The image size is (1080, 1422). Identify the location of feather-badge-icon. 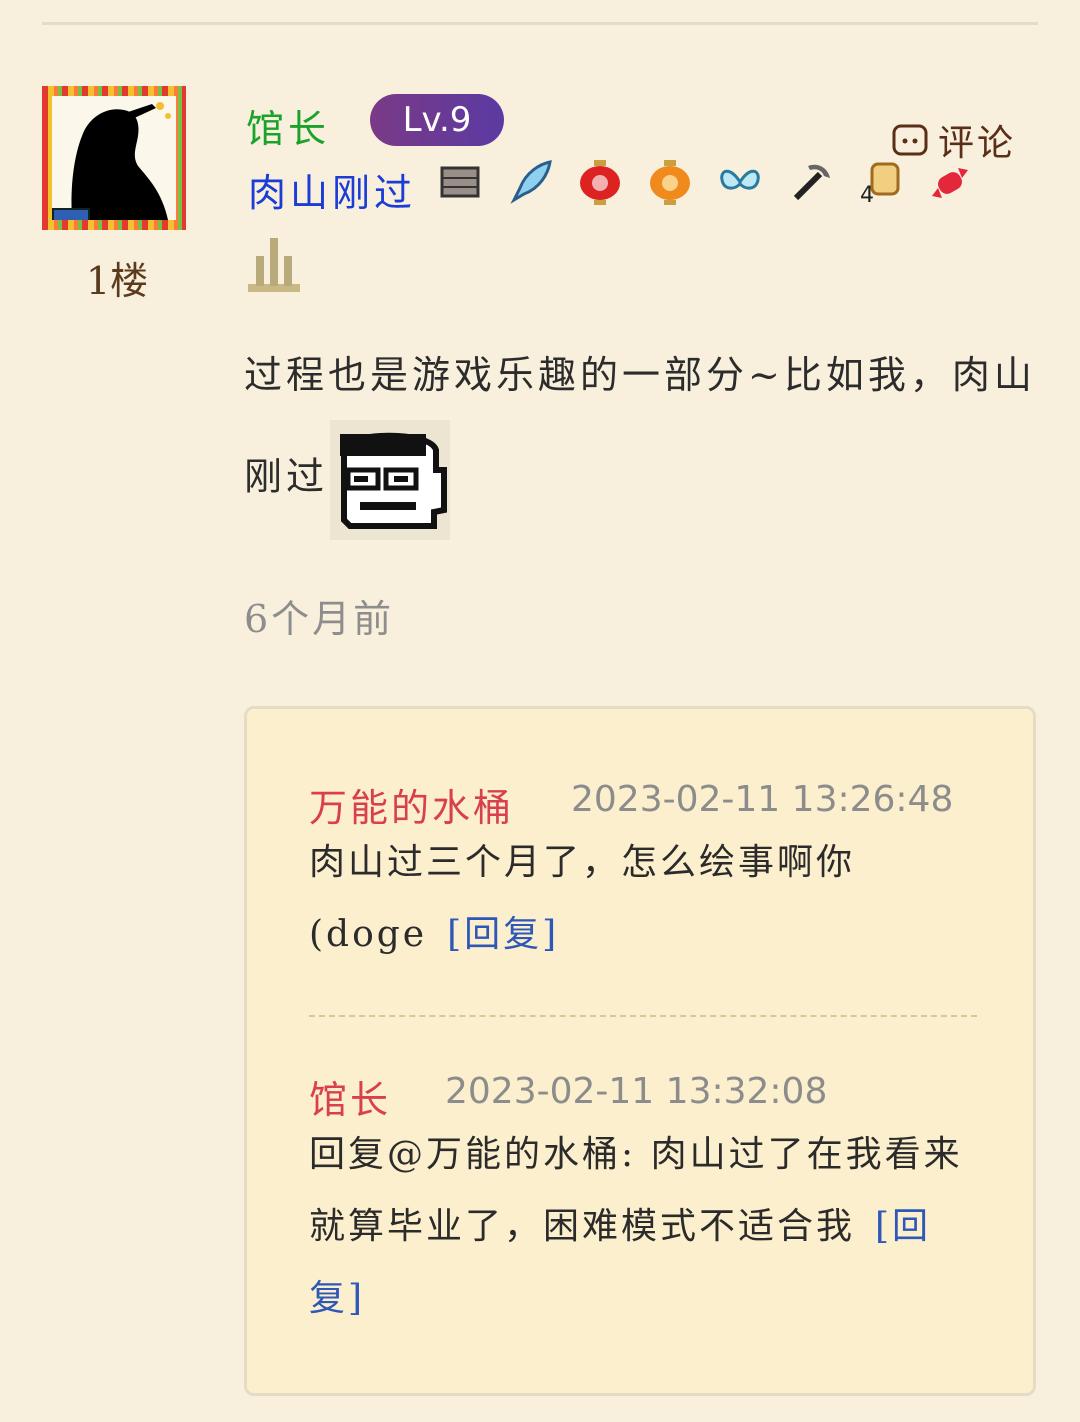
(530, 182).